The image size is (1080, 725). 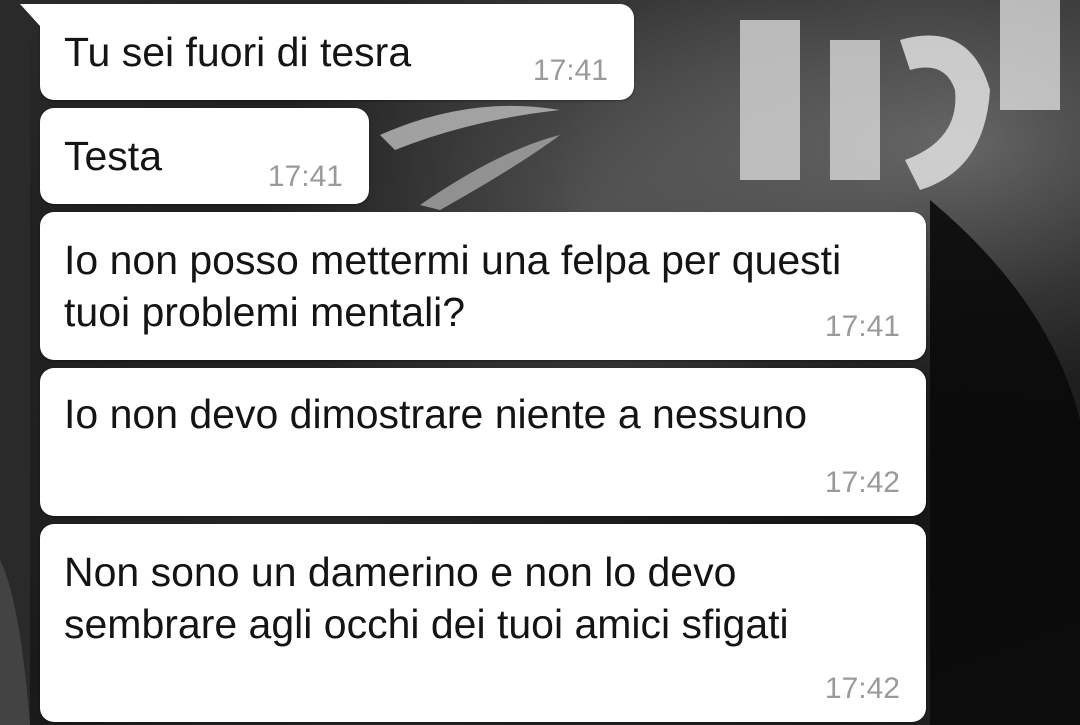 I want to click on message-bubble: Tu sei fuori di tesra 17:41, so click(x=327, y=52).